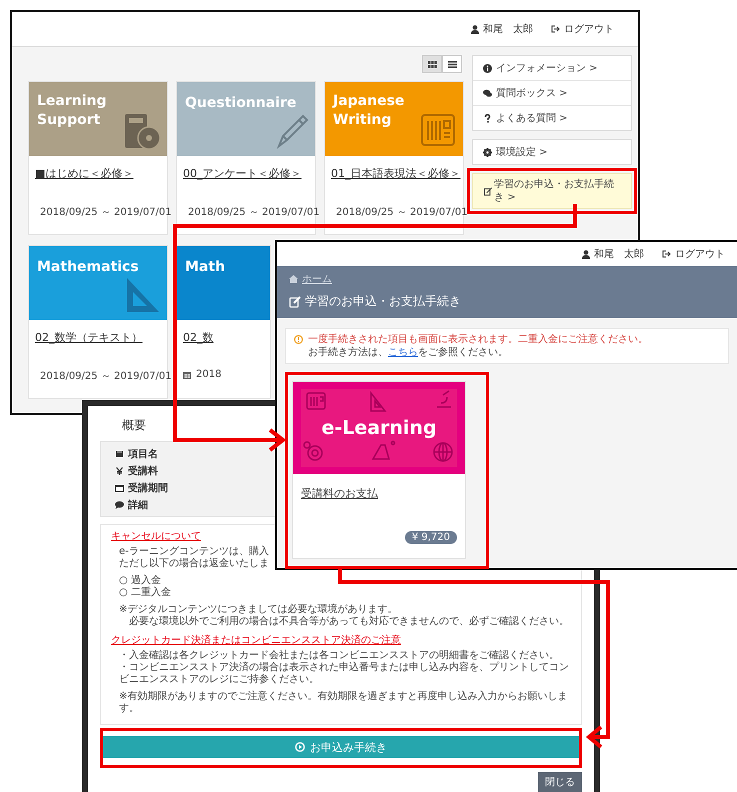  I want to click on home-icon, so click(293, 279).